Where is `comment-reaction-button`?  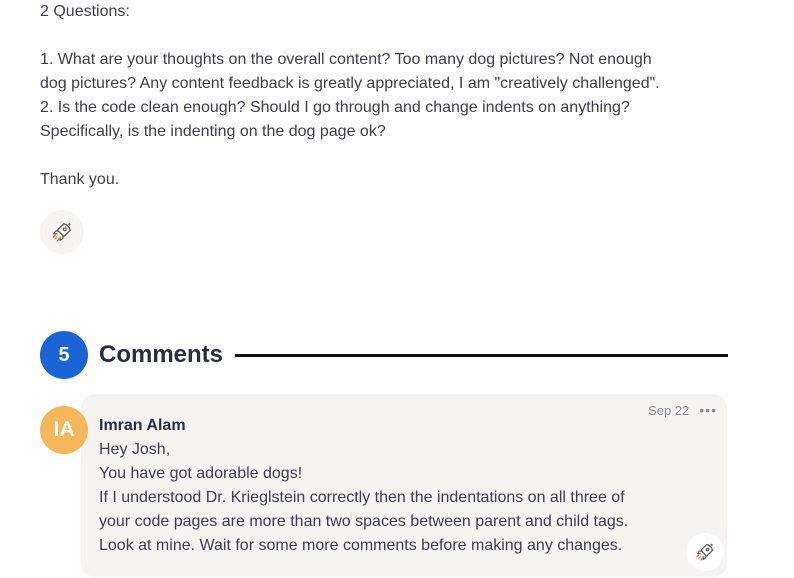 comment-reaction-button is located at coordinates (705, 552).